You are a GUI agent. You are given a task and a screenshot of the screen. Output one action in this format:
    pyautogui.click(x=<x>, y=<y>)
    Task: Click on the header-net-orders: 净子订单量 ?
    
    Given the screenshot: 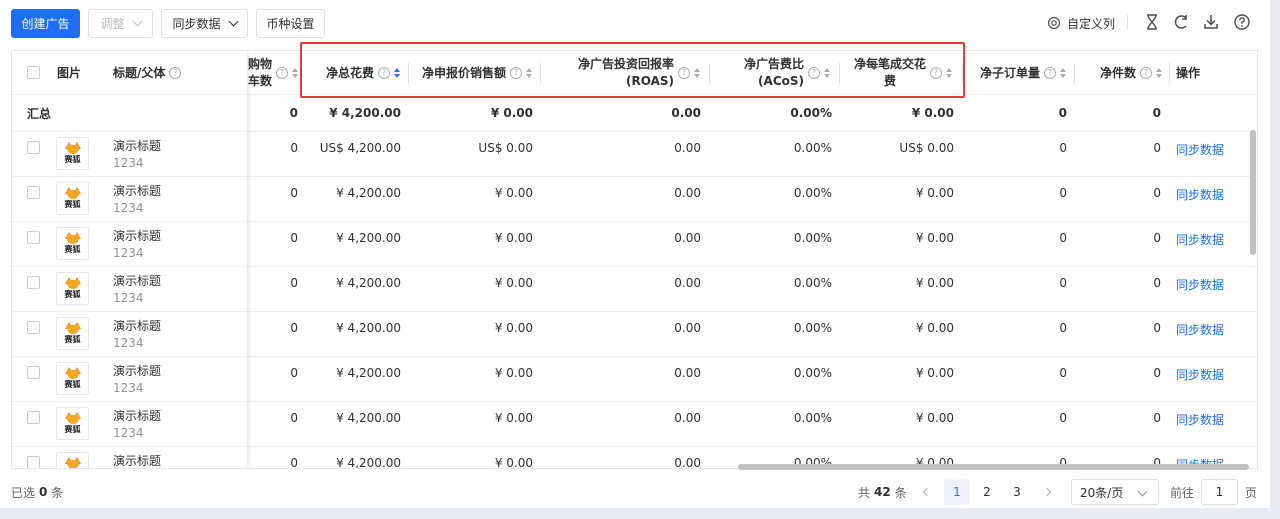 What is the action you would take?
    pyautogui.click(x=1017, y=72)
    